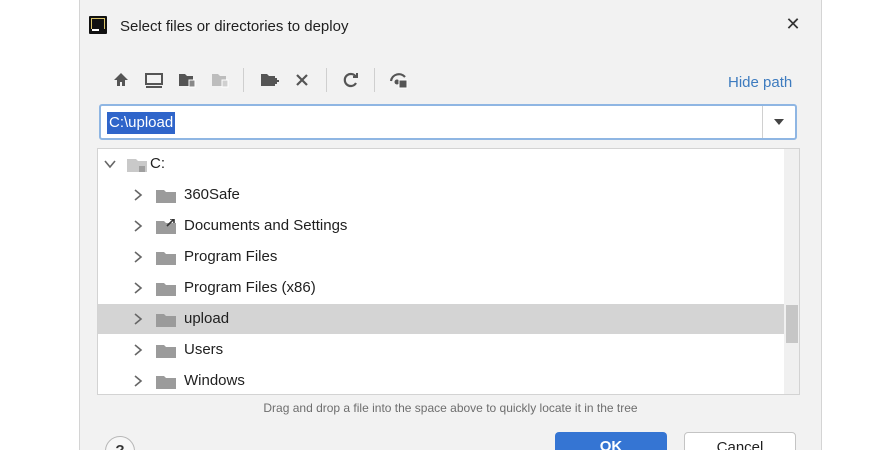 This screenshot has height=450, width=891. I want to click on tree-item-program-files-x86: Program Files (x86), so click(441, 288).